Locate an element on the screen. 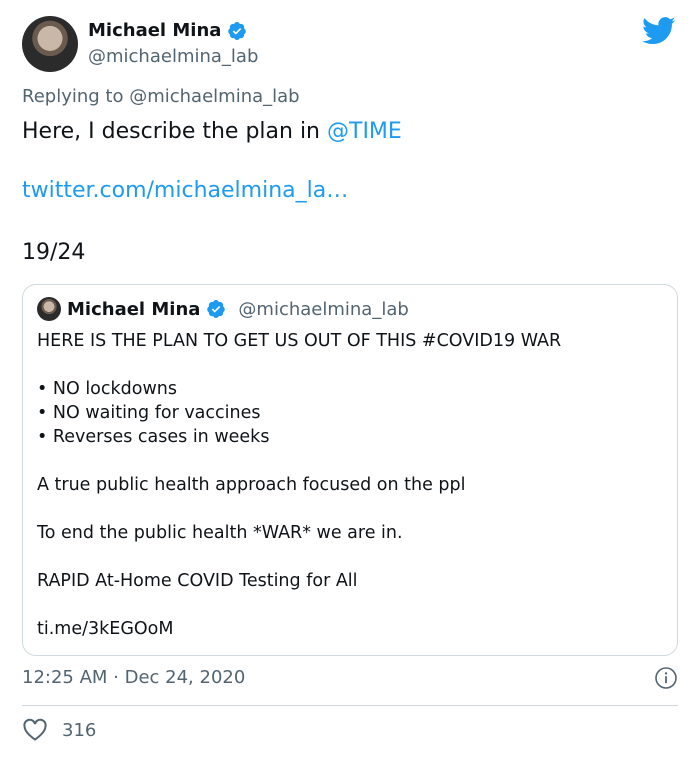  author-handle: @michaelmina_lab is located at coordinates (173, 56).